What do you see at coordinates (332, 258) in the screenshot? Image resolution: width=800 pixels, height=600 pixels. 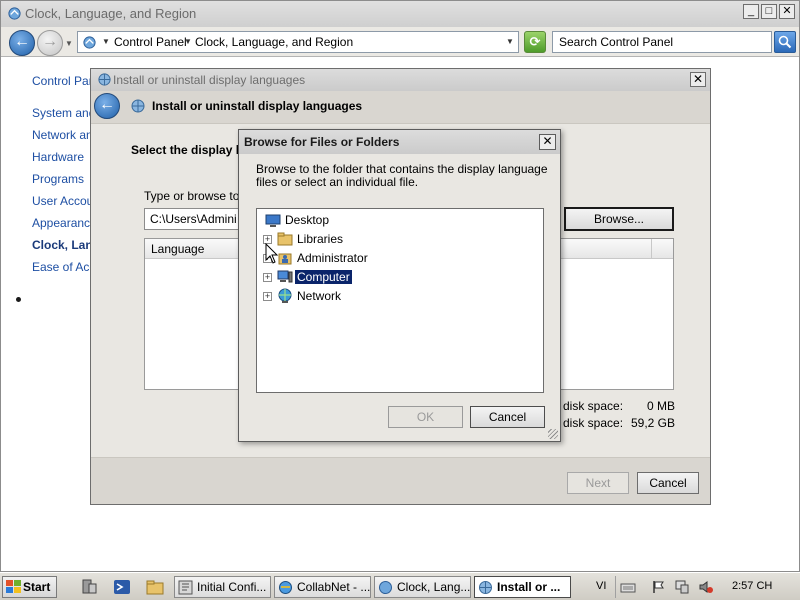 I see `tree-item-label: Administrator` at bounding box center [332, 258].